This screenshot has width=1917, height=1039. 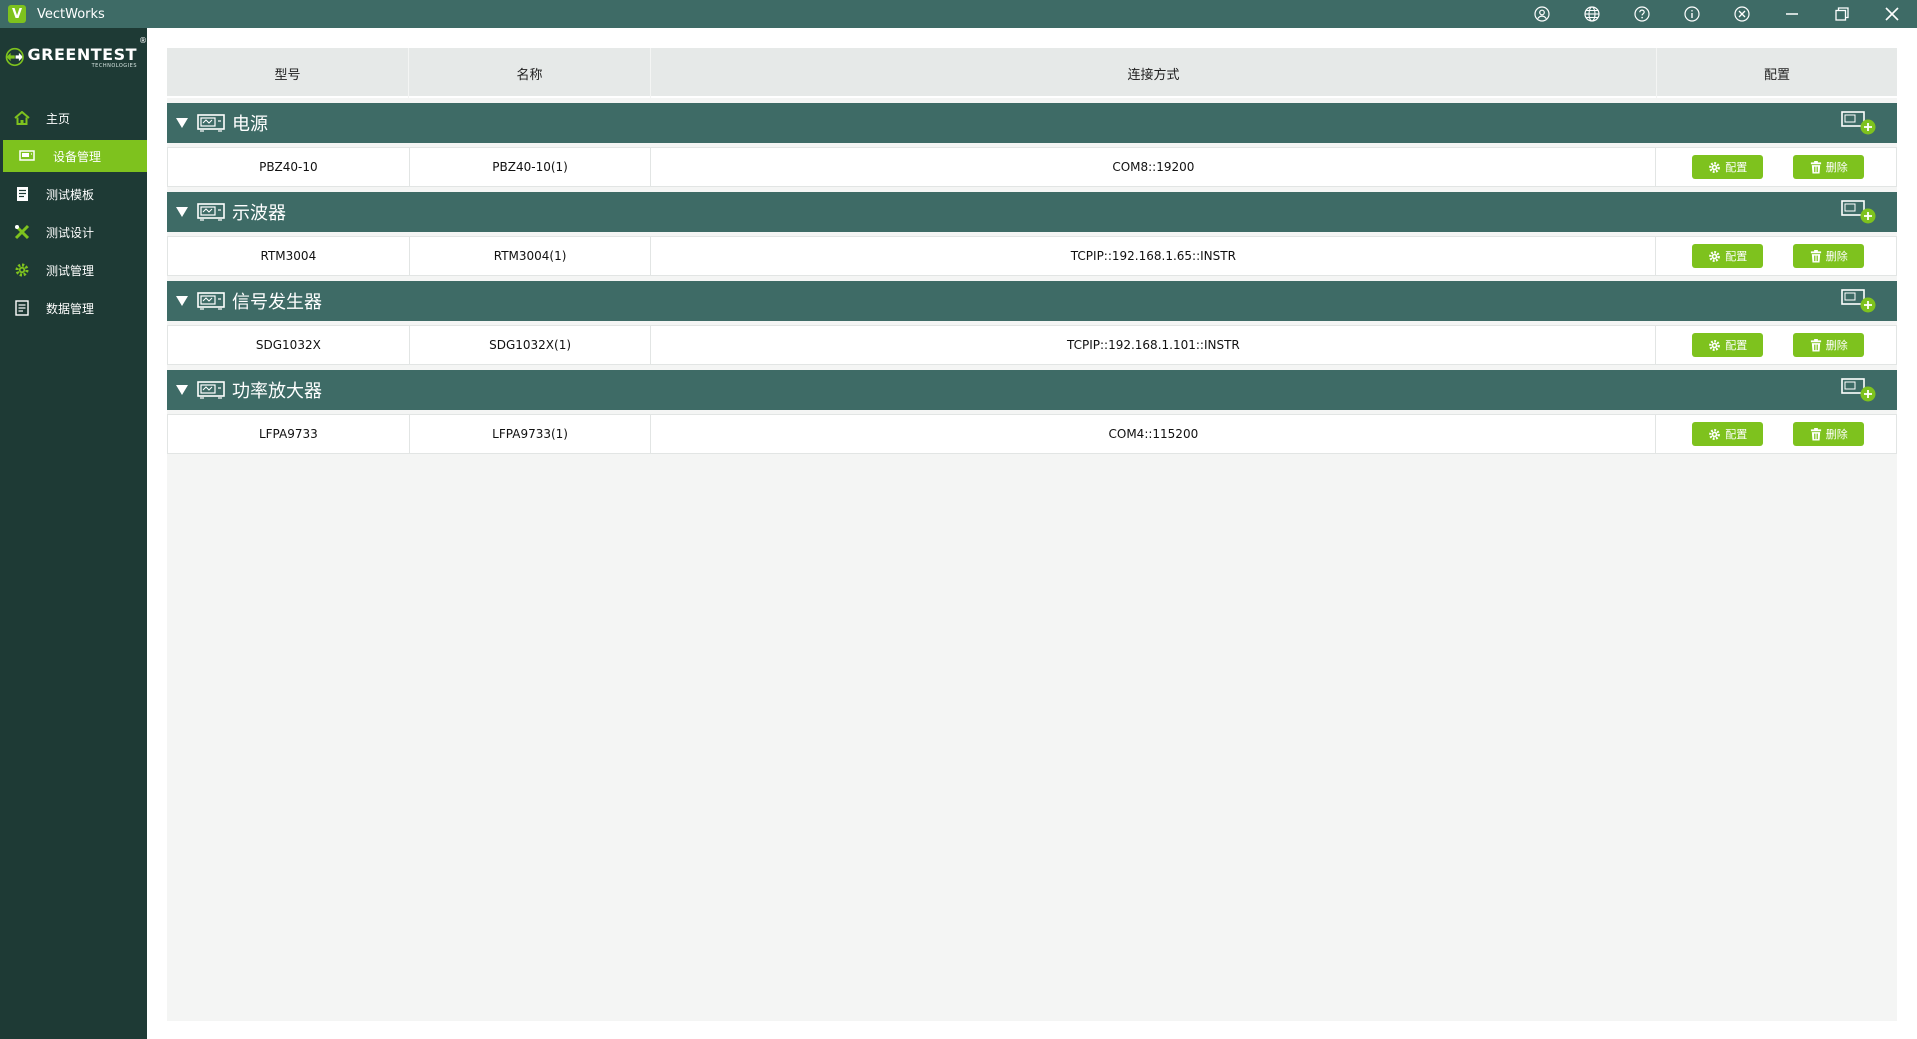 What do you see at coordinates (22, 194) in the screenshot?
I see `template-icon` at bounding box center [22, 194].